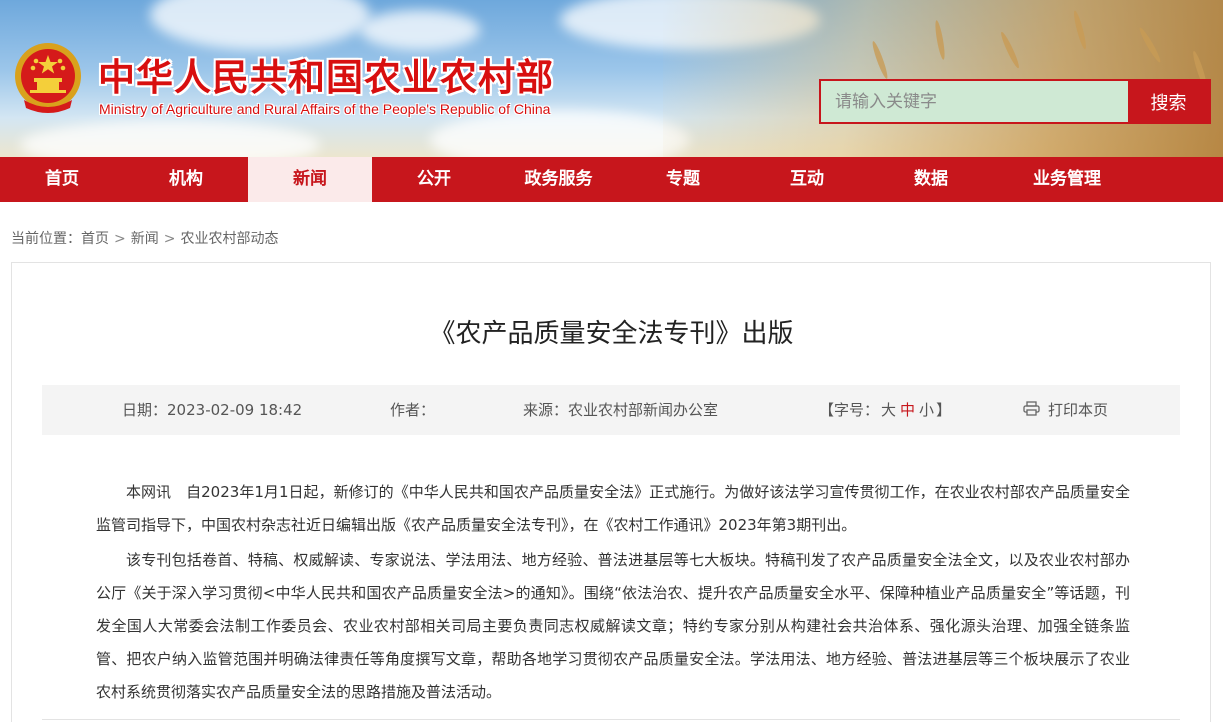  I want to click on nav-item-topics: 专题, so click(683, 179).